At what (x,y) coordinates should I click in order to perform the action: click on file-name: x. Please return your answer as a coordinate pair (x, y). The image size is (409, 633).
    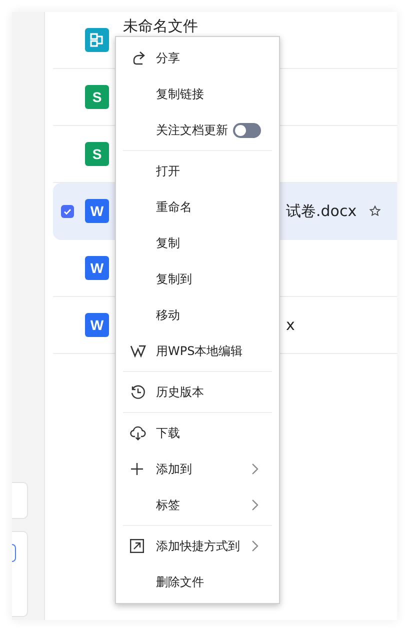
    Looking at the image, I should click on (290, 325).